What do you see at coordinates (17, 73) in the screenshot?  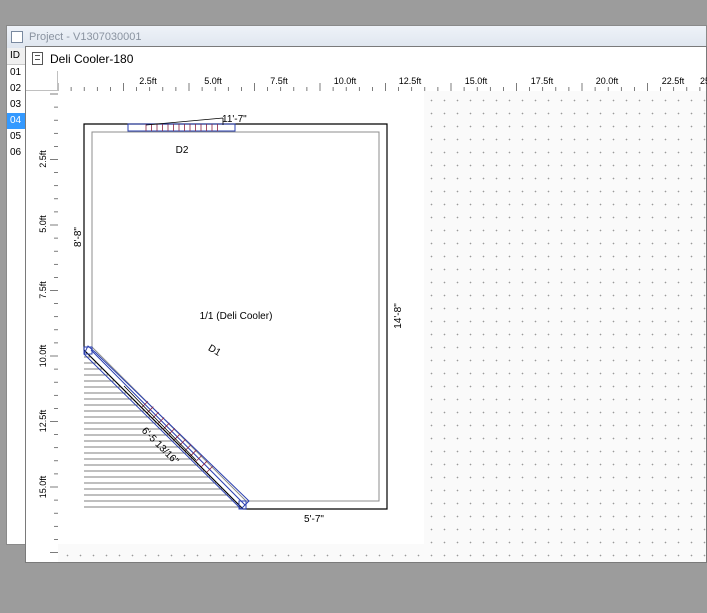 I see `table-row: 01` at bounding box center [17, 73].